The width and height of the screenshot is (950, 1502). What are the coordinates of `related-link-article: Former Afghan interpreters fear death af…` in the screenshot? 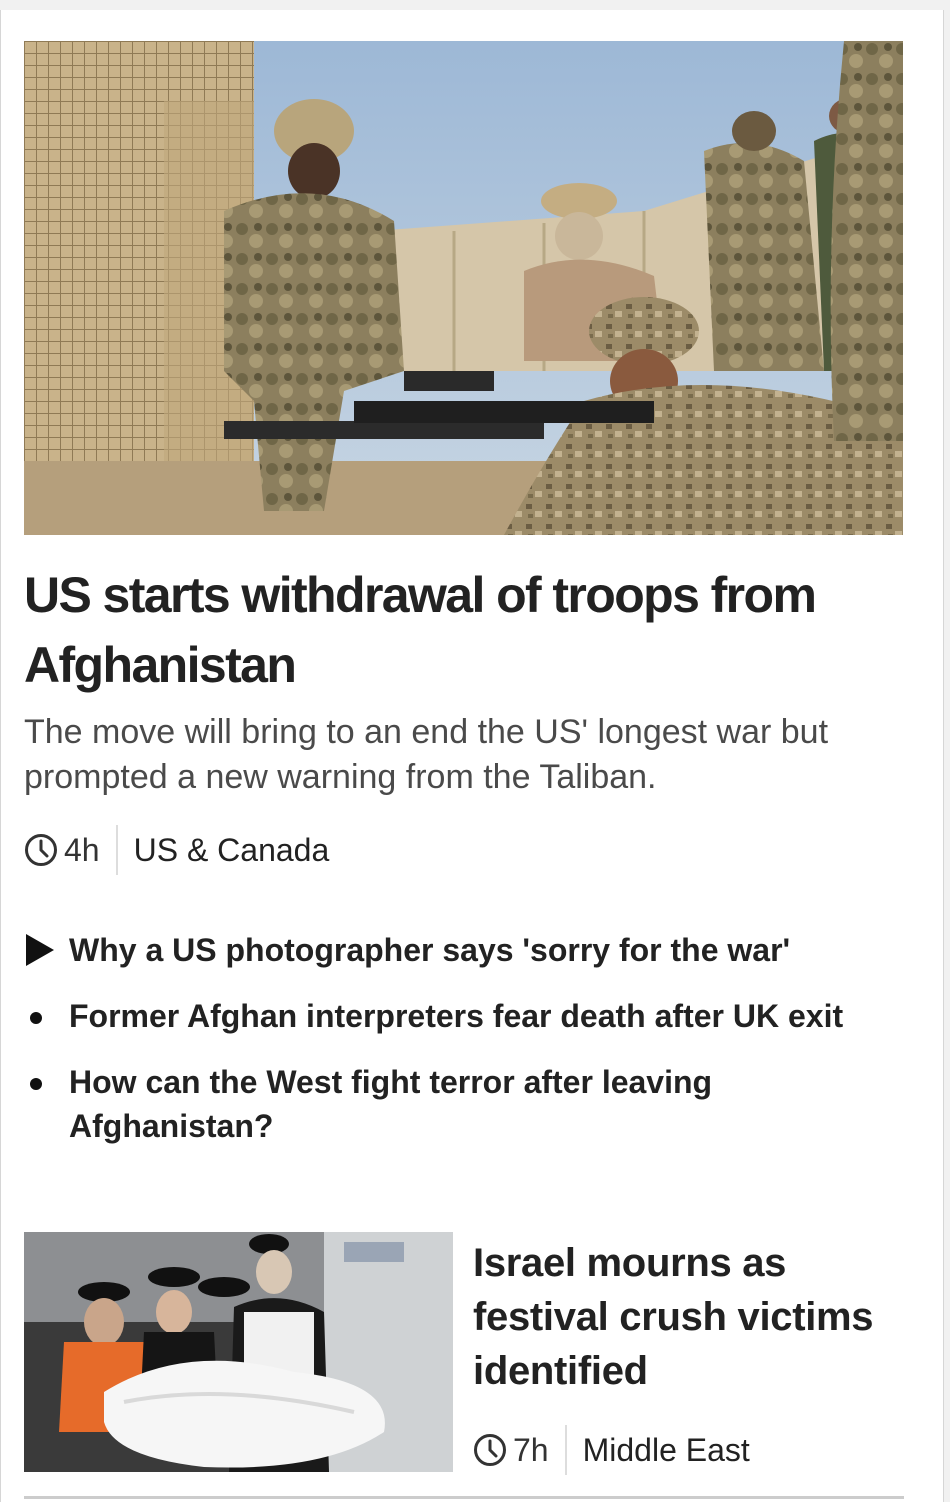 It's located at (464, 1016).